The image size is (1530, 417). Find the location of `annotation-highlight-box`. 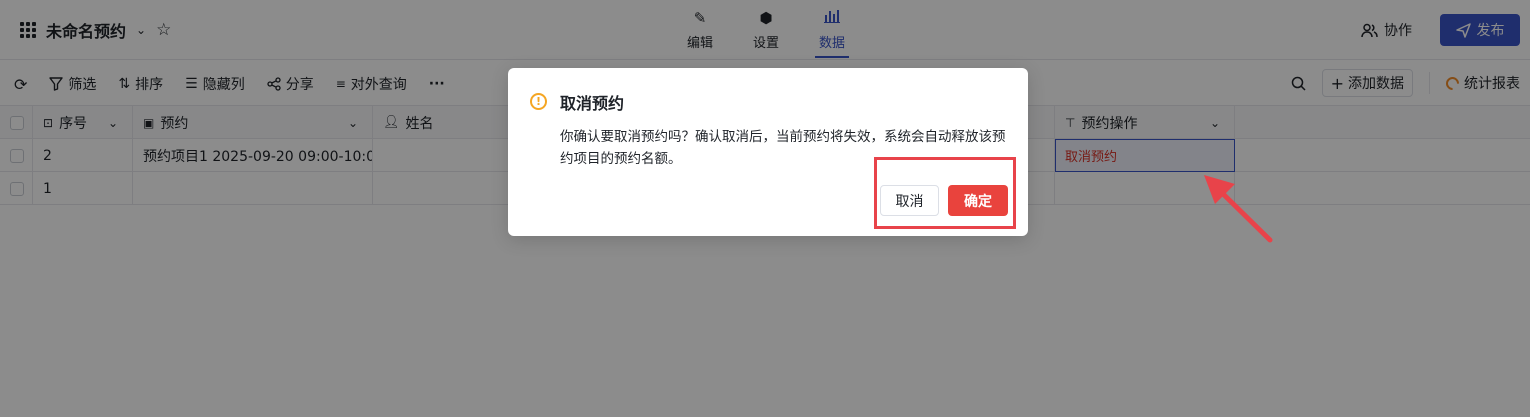

annotation-highlight-box is located at coordinates (945, 193).